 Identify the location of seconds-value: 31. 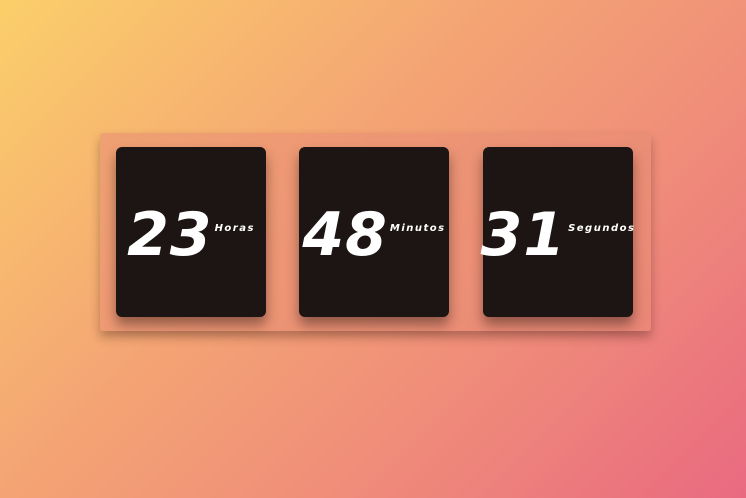
(523, 235).